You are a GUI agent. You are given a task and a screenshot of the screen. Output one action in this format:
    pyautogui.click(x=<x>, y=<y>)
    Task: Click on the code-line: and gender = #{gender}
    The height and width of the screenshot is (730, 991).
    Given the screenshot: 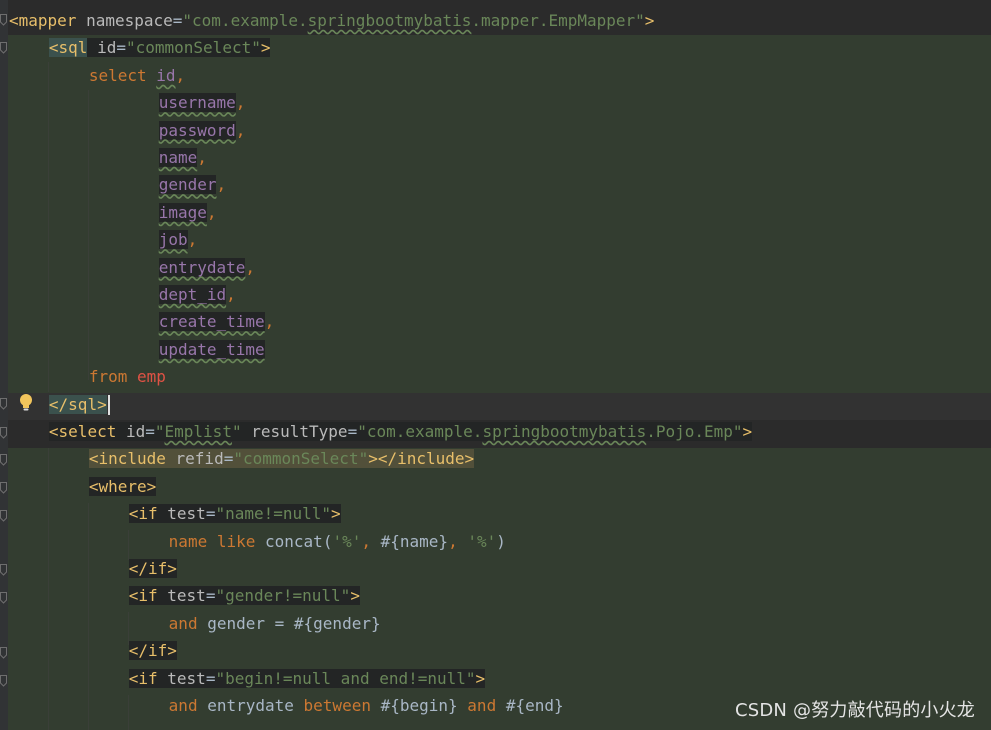 What is the action you would take?
    pyautogui.click(x=275, y=623)
    